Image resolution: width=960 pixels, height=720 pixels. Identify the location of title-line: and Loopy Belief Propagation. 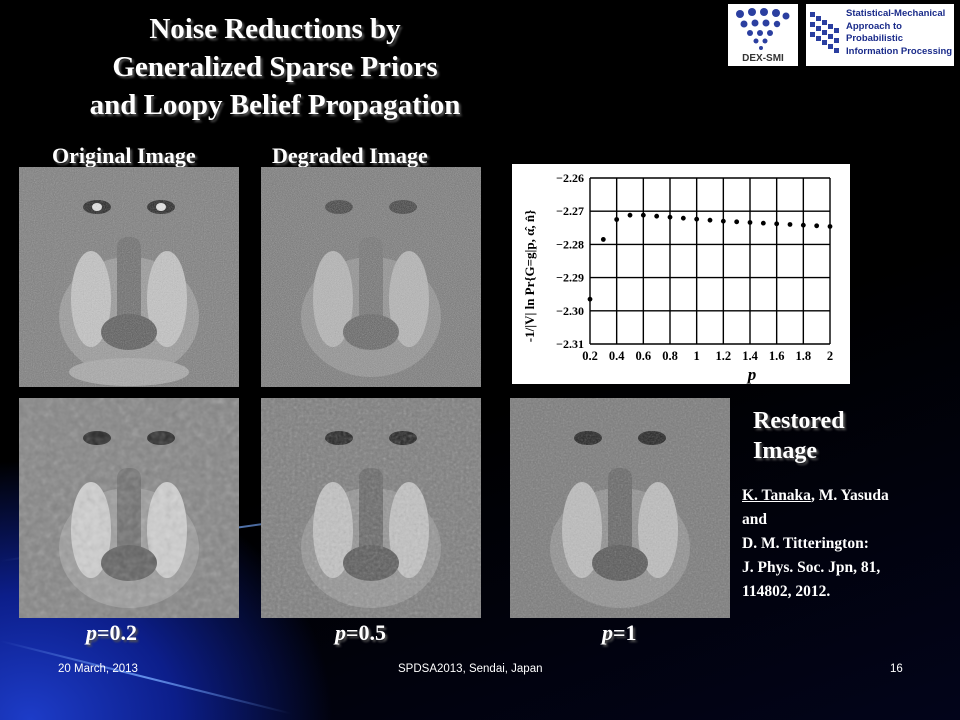
(275, 105).